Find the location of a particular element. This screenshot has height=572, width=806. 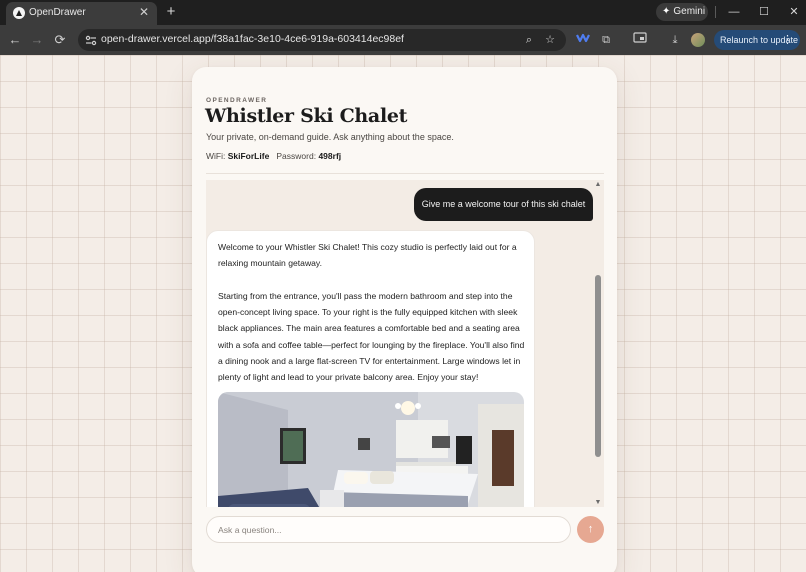

scroll-up-arrow-icon: ▲ is located at coordinates (598, 185).